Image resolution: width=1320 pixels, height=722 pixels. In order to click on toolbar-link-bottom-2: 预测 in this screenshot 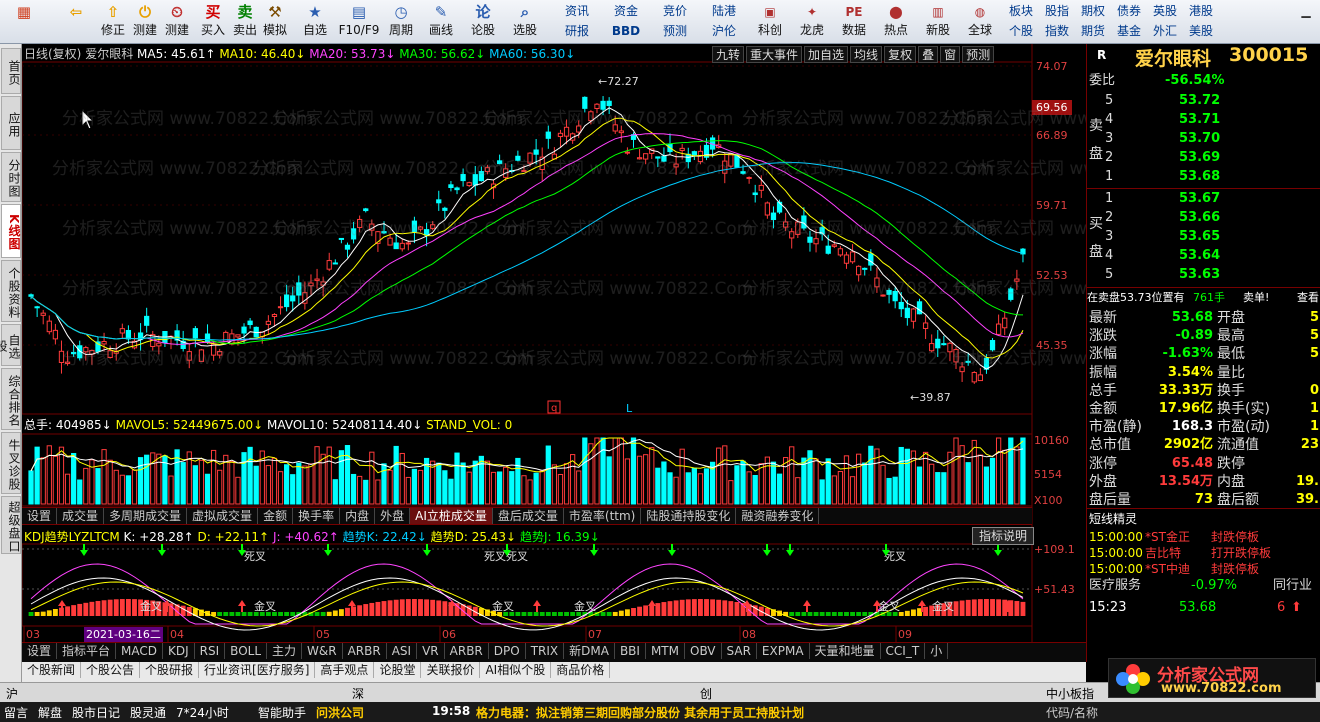, I will do `click(675, 31)`.